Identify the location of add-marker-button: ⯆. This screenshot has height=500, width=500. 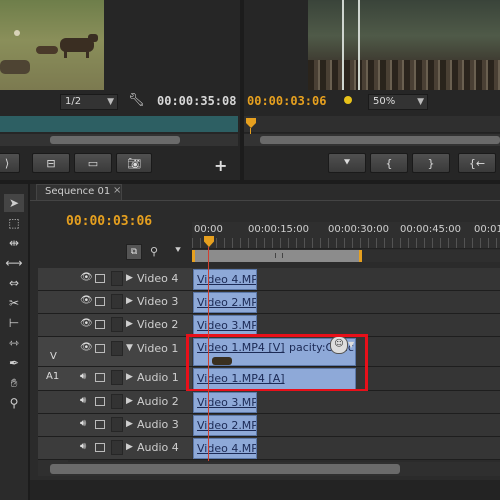
(347, 163).